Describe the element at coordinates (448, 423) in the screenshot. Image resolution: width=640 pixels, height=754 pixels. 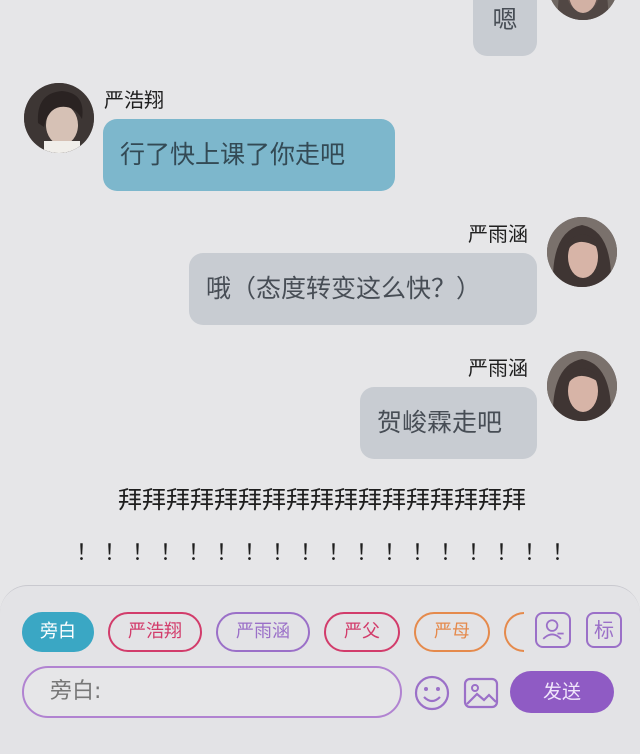
I see `message-bubble: 贺峻霖走吧` at that location.